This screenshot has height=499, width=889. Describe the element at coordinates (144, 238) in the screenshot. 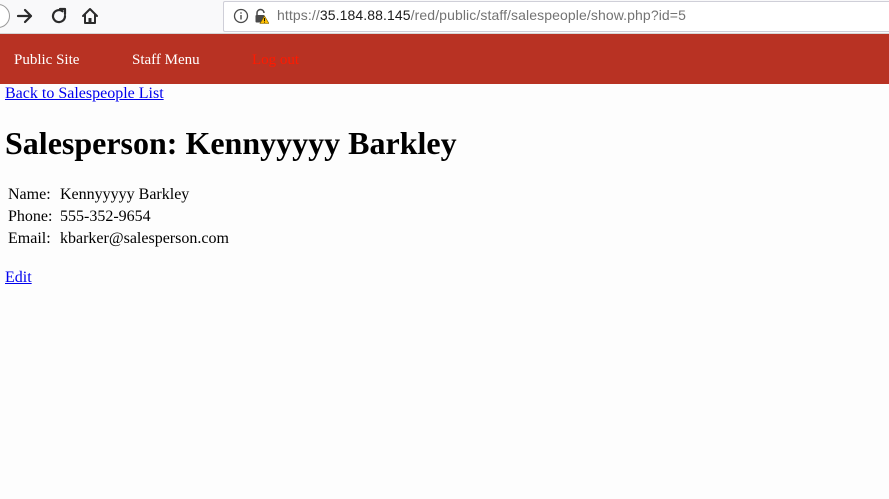

I see `detail-value: kbarker@salesperson.com` at that location.